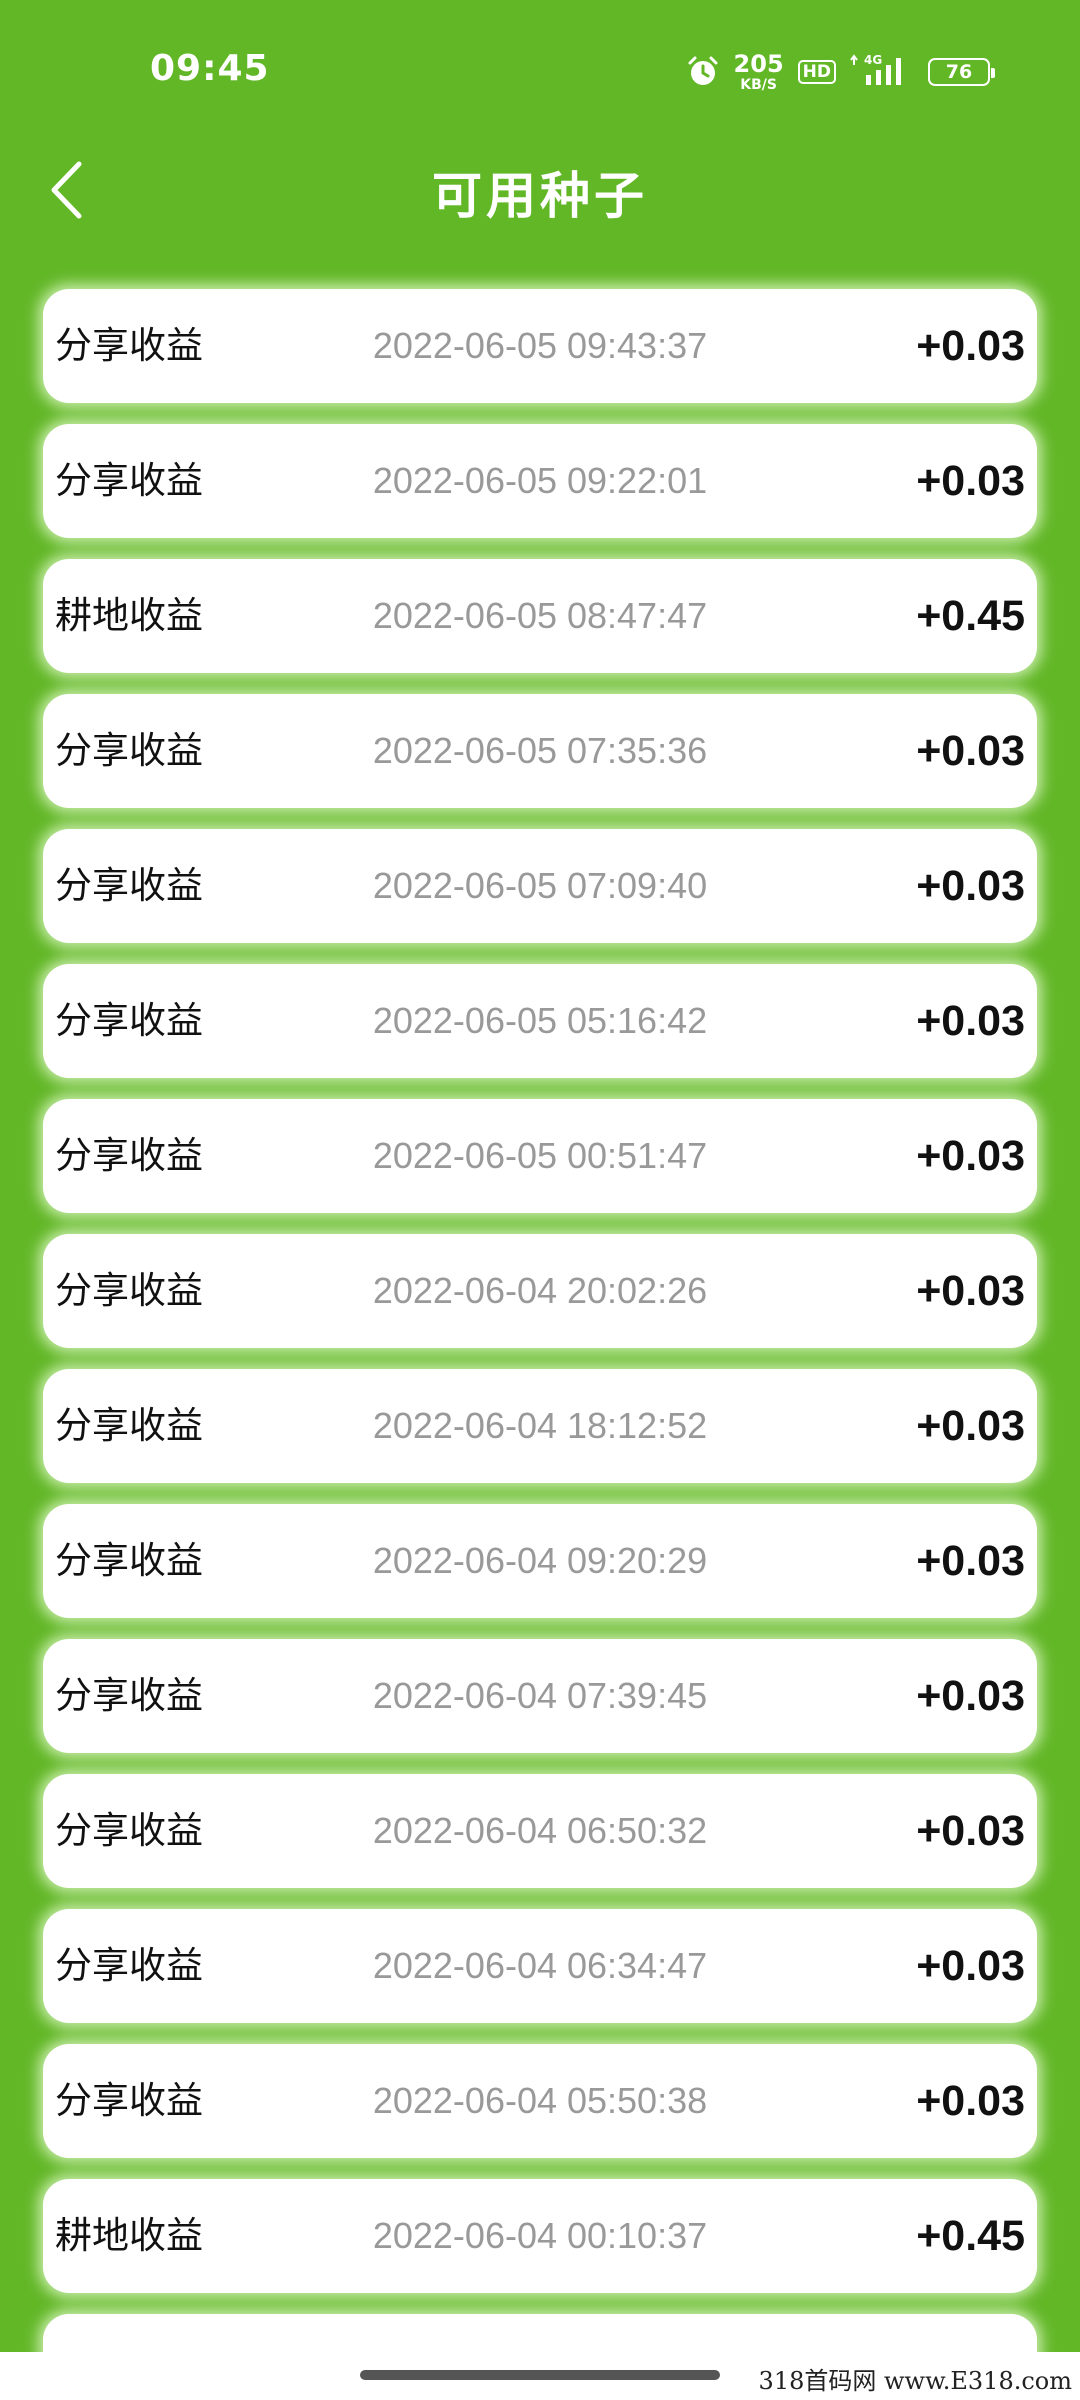 Image resolution: width=1080 pixels, height=2400 pixels. What do you see at coordinates (540, 2375) in the screenshot?
I see `home-indicator` at bounding box center [540, 2375].